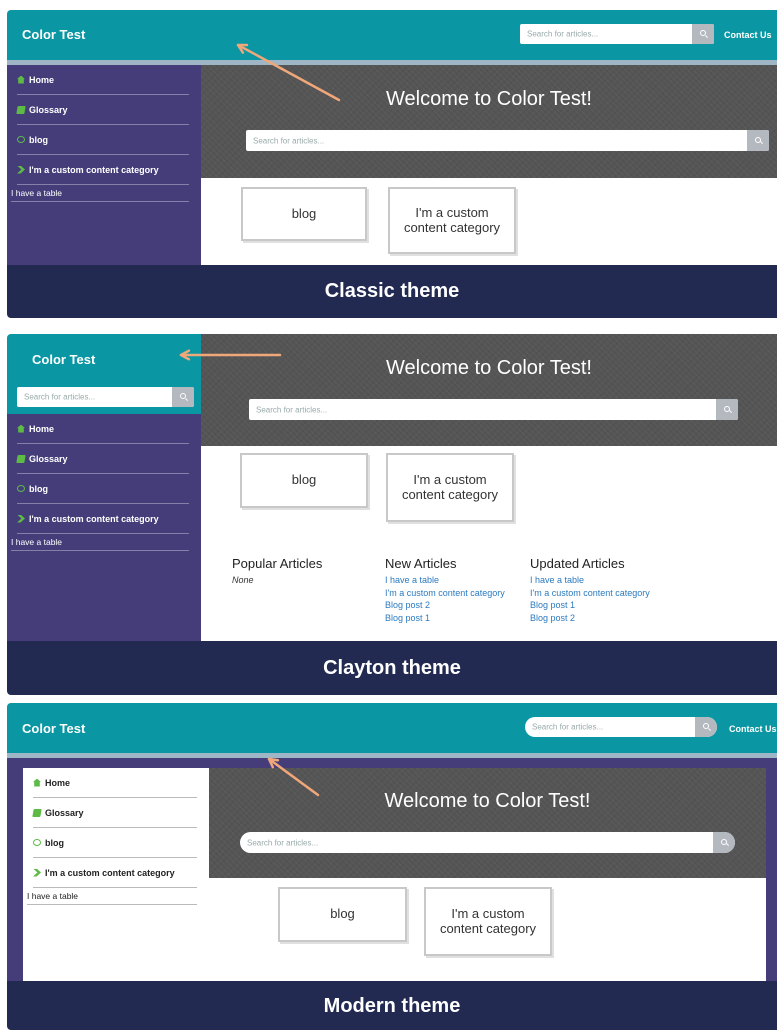  Describe the element at coordinates (293, 777) in the screenshot. I see `modern-annotation-arrow` at that location.